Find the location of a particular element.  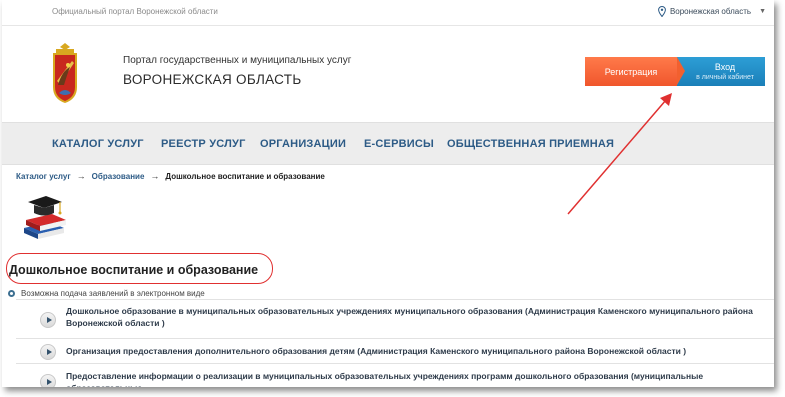

region-selector: Воронежская область ▼ is located at coordinates (712, 11).